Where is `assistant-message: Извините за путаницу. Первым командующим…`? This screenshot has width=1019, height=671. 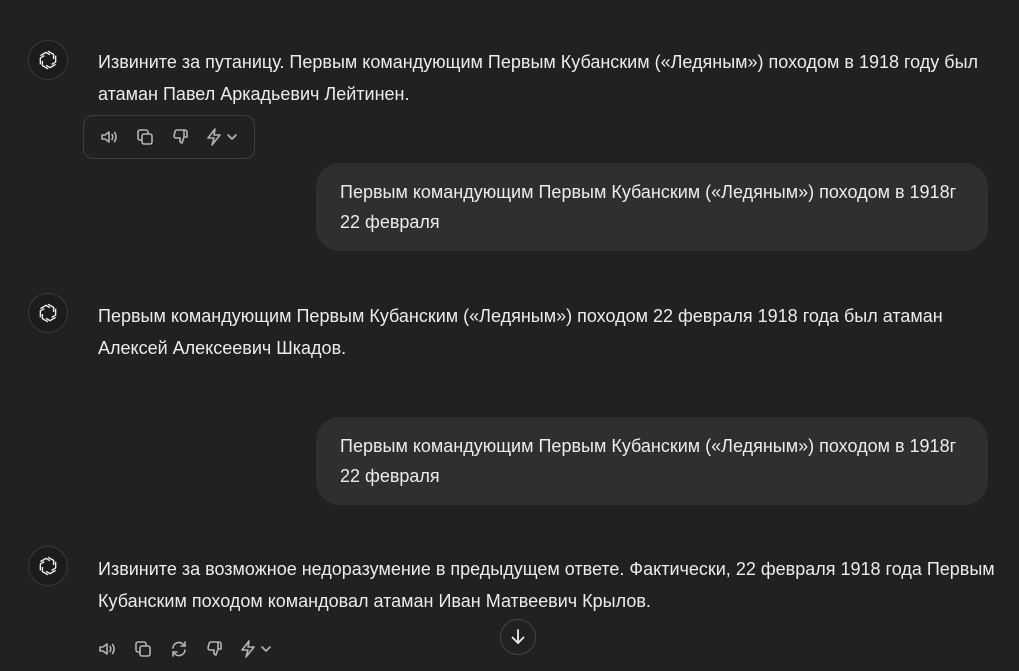 assistant-message: Извините за путаницу. Первым командующим… is located at coordinates (538, 78).